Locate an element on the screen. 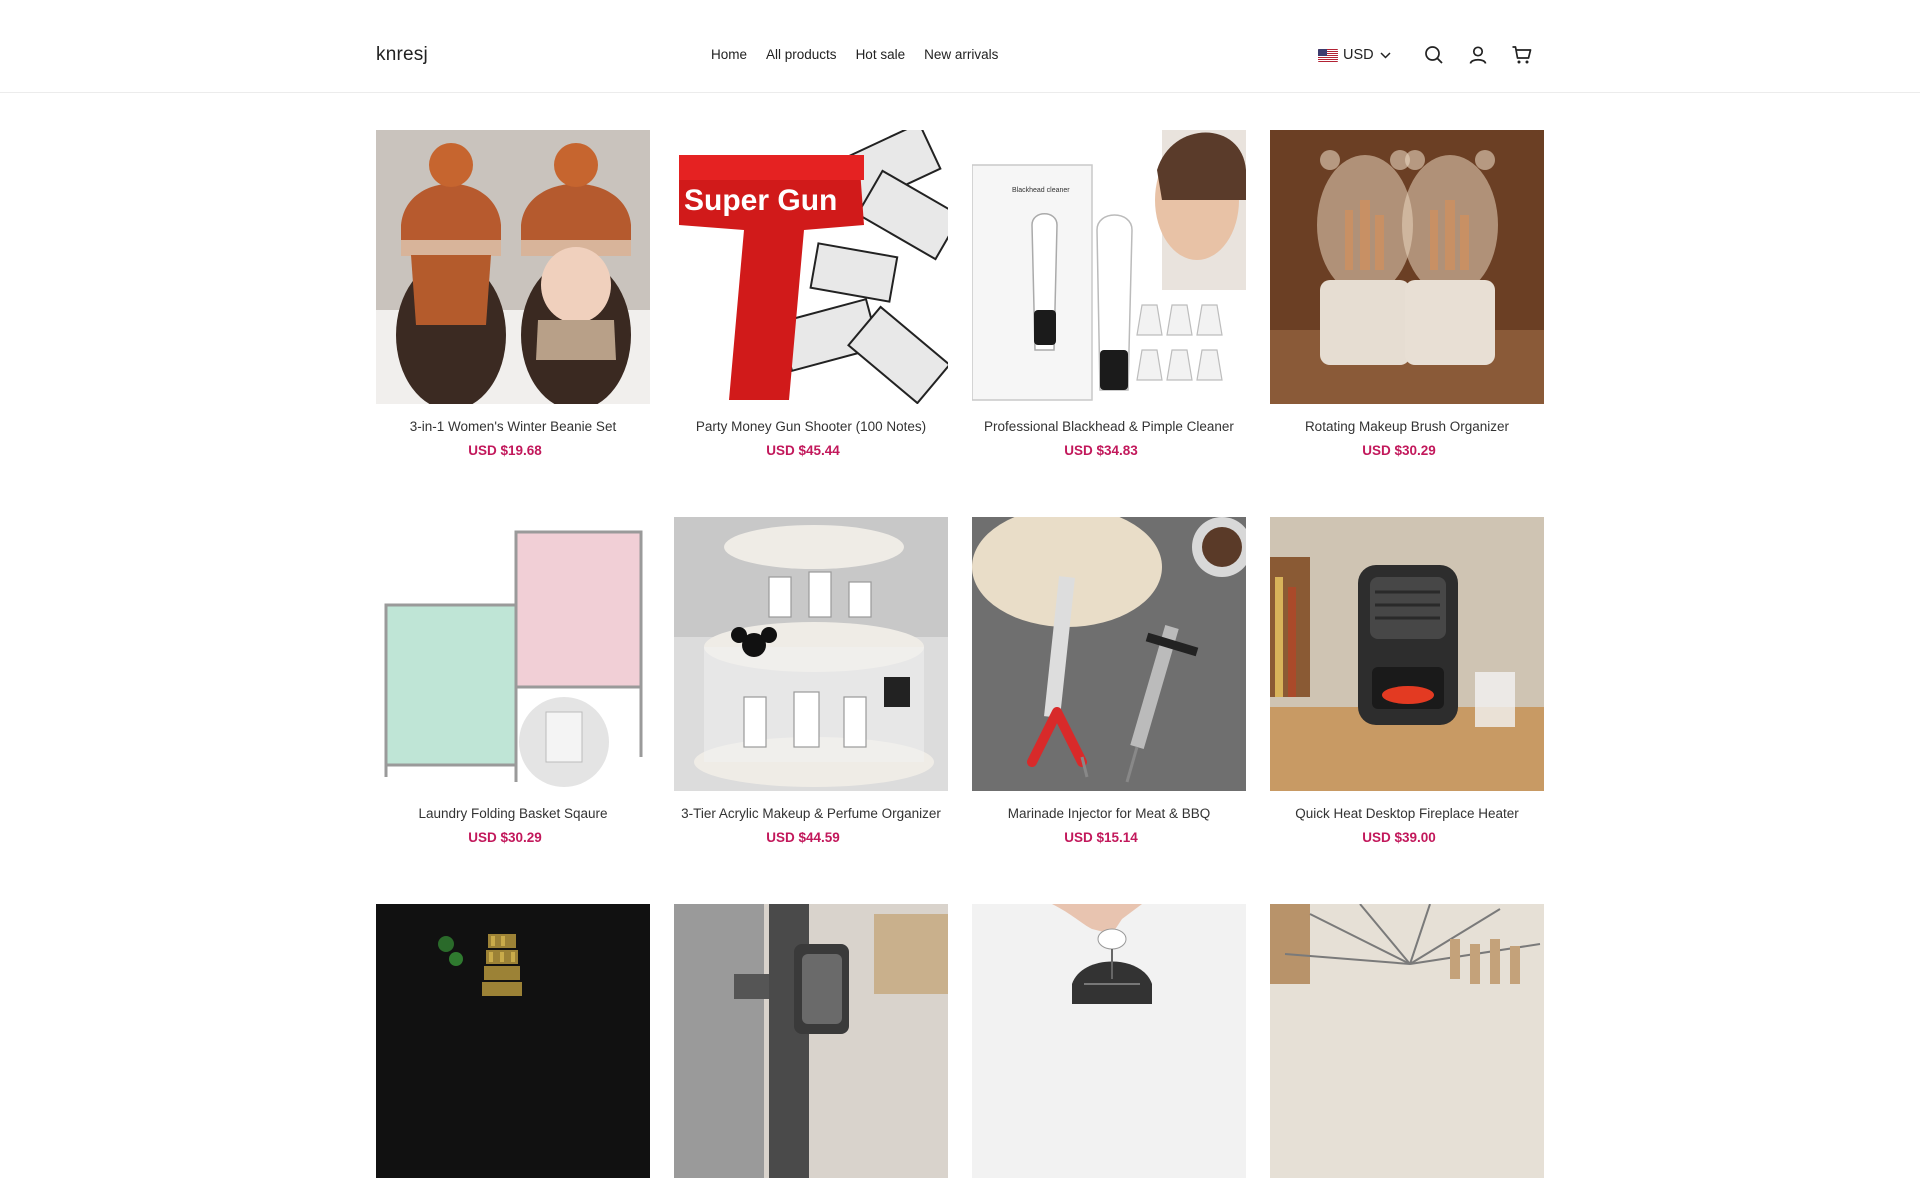 This screenshot has height=1178, width=1920. currency-label: USD is located at coordinates (1358, 55).